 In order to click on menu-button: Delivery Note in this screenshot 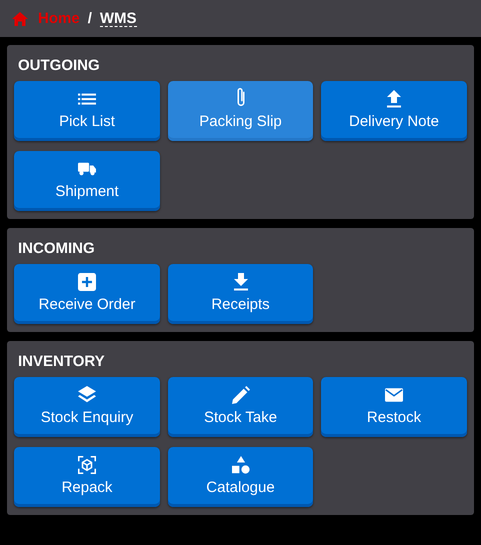, I will do `click(394, 111)`.